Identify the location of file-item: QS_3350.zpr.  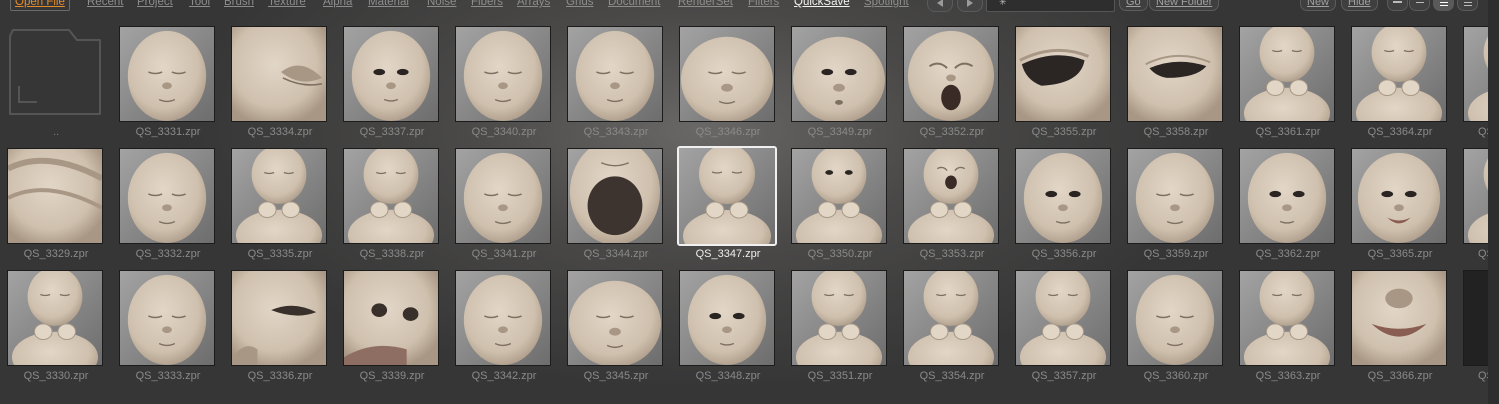
(840, 208).